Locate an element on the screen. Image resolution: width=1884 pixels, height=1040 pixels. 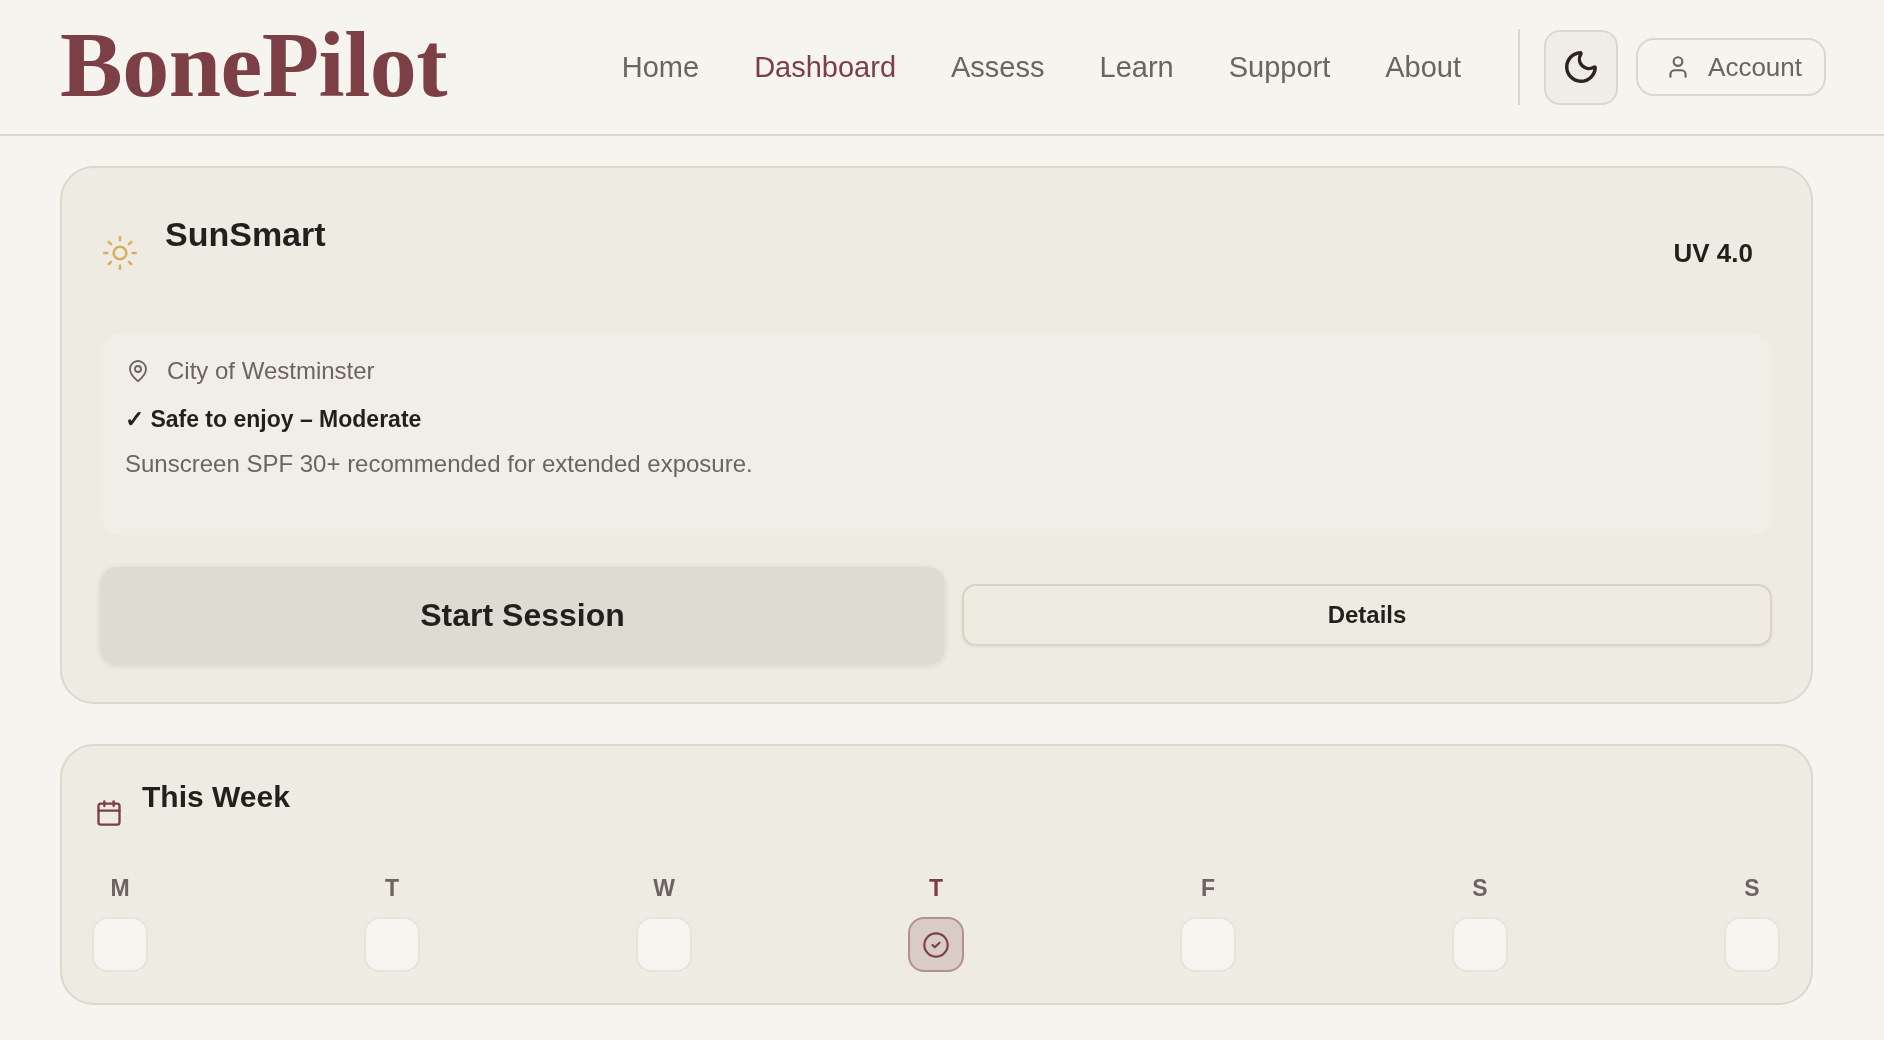
logo: BonePilot is located at coordinates (254, 67).